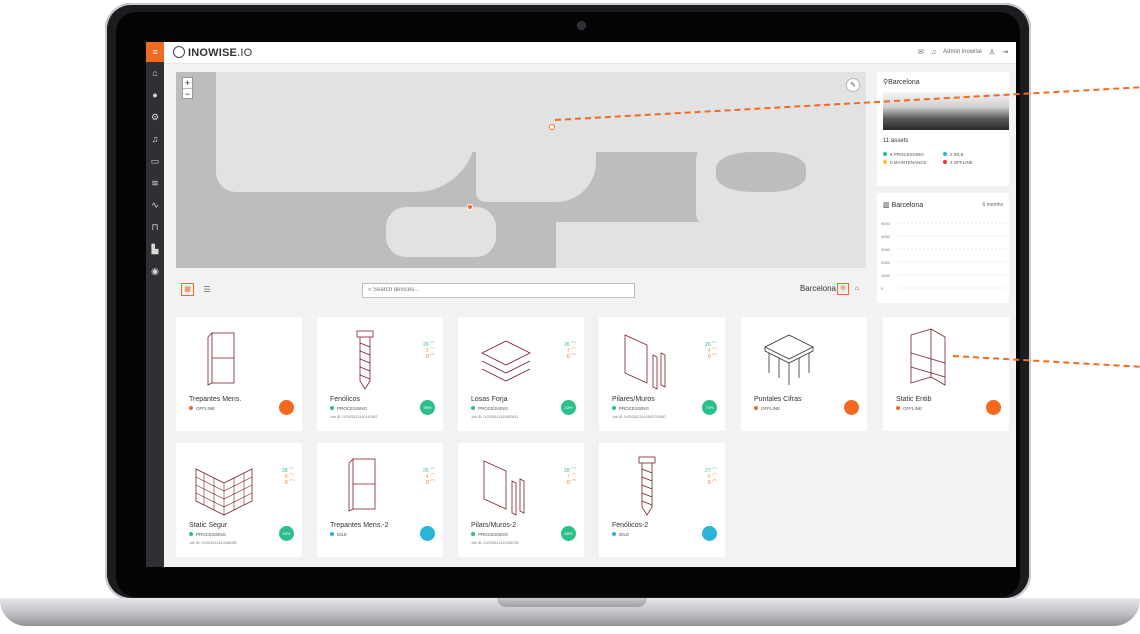 The height and width of the screenshot is (634, 1140). I want to click on device-state: OFFLINE, so click(767, 408).